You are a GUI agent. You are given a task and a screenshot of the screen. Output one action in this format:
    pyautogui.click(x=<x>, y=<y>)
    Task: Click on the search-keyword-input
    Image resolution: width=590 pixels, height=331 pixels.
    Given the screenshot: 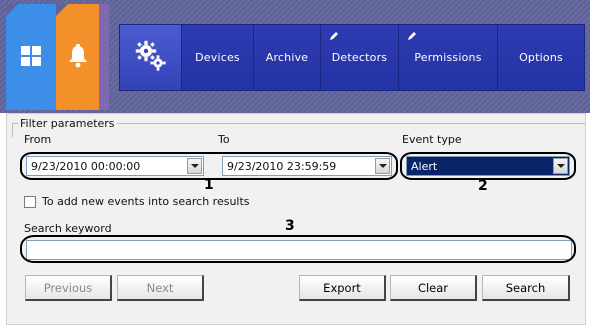 What is the action you would take?
    pyautogui.click(x=299, y=250)
    